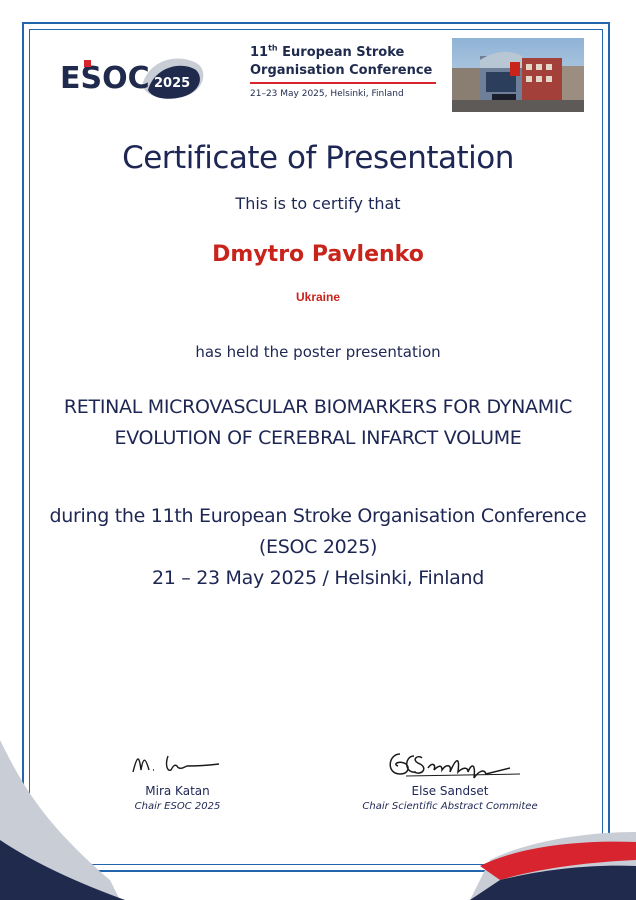 The image size is (636, 900). Describe the element at coordinates (450, 806) in the screenshot. I see `signatory-role-right: Chair Scientific Abstract Commitee` at that location.